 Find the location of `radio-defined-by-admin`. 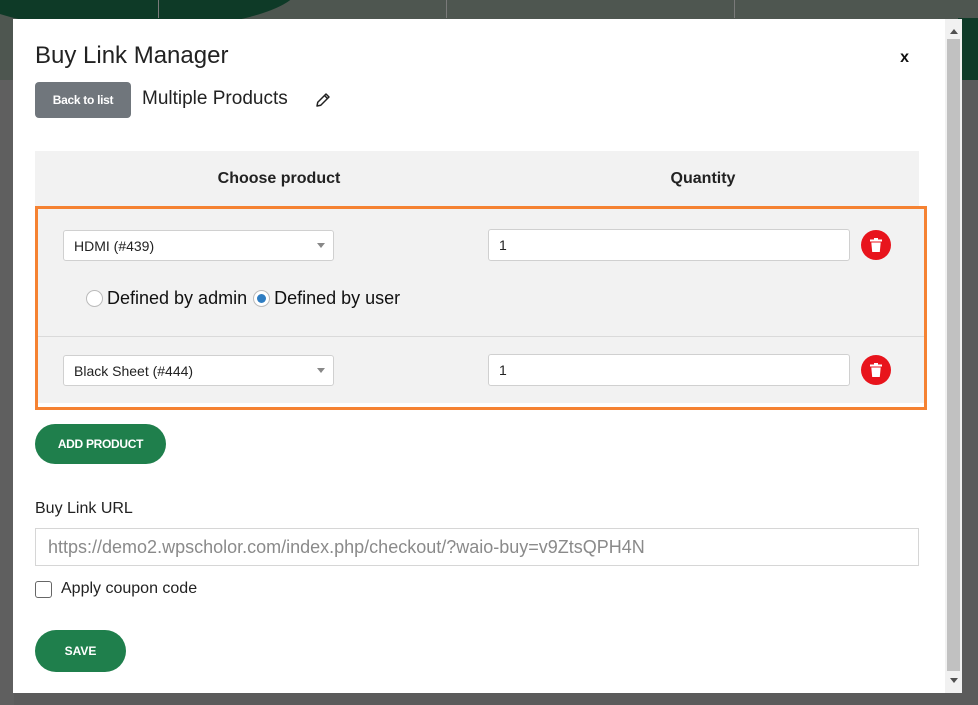

radio-defined-by-admin is located at coordinates (94, 298).